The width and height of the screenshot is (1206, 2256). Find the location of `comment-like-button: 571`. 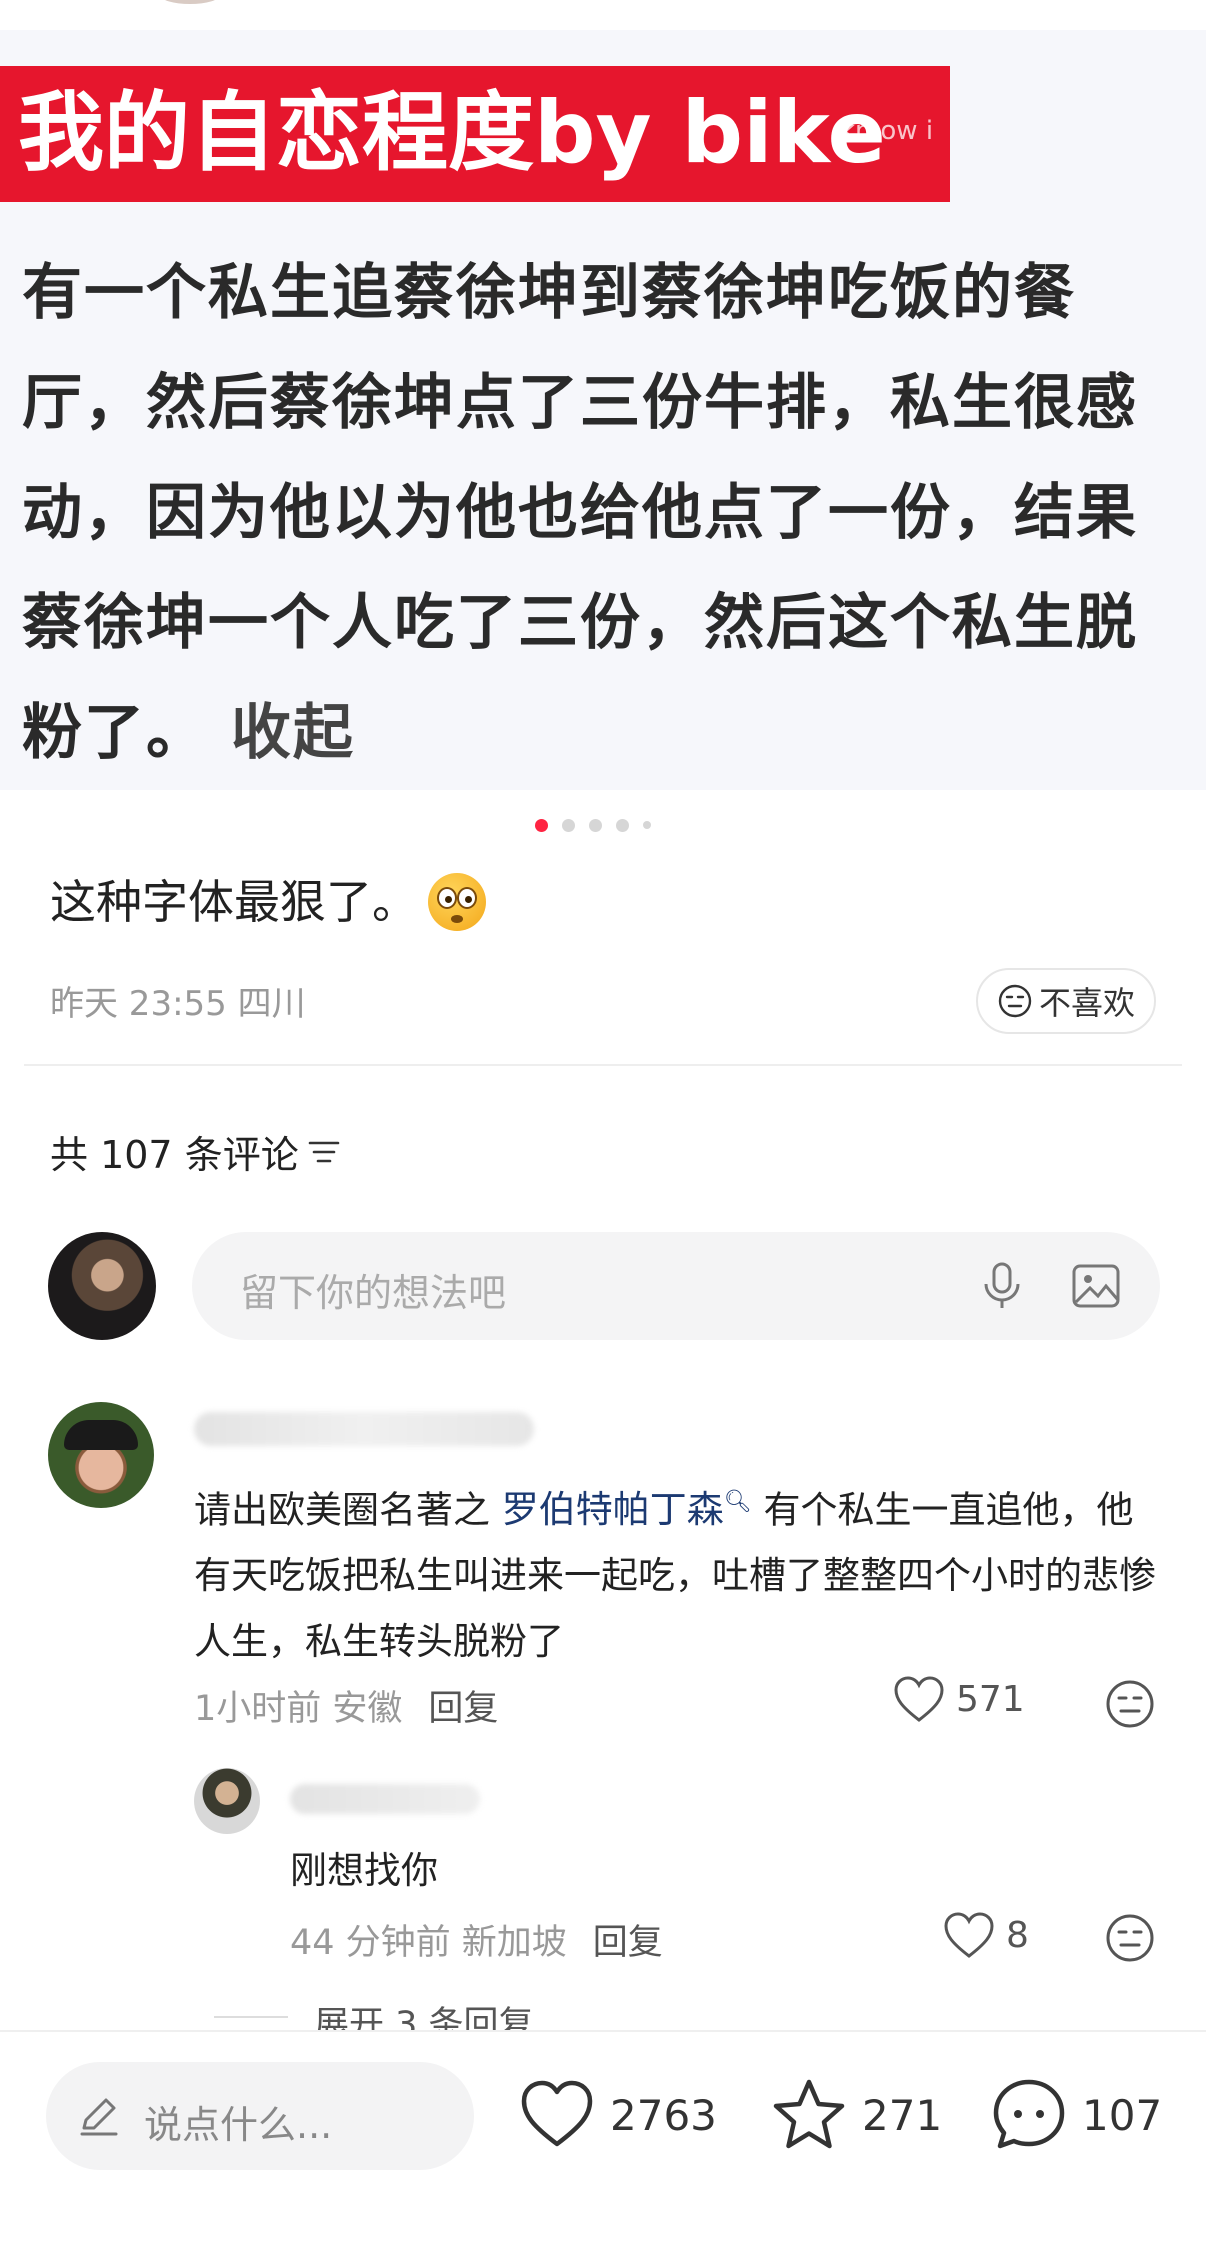

comment-like-button: 571 is located at coordinates (958, 1699).